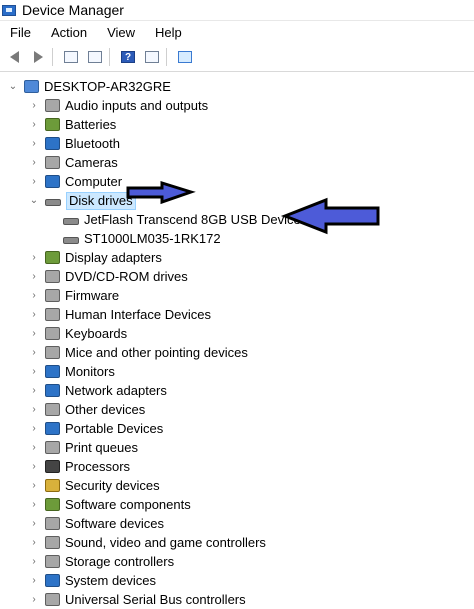 This screenshot has height=609, width=474. What do you see at coordinates (182, 219) in the screenshot?
I see `tree-child-jetflash: JetFlash Transcend 8GB USB Device` at bounding box center [182, 219].